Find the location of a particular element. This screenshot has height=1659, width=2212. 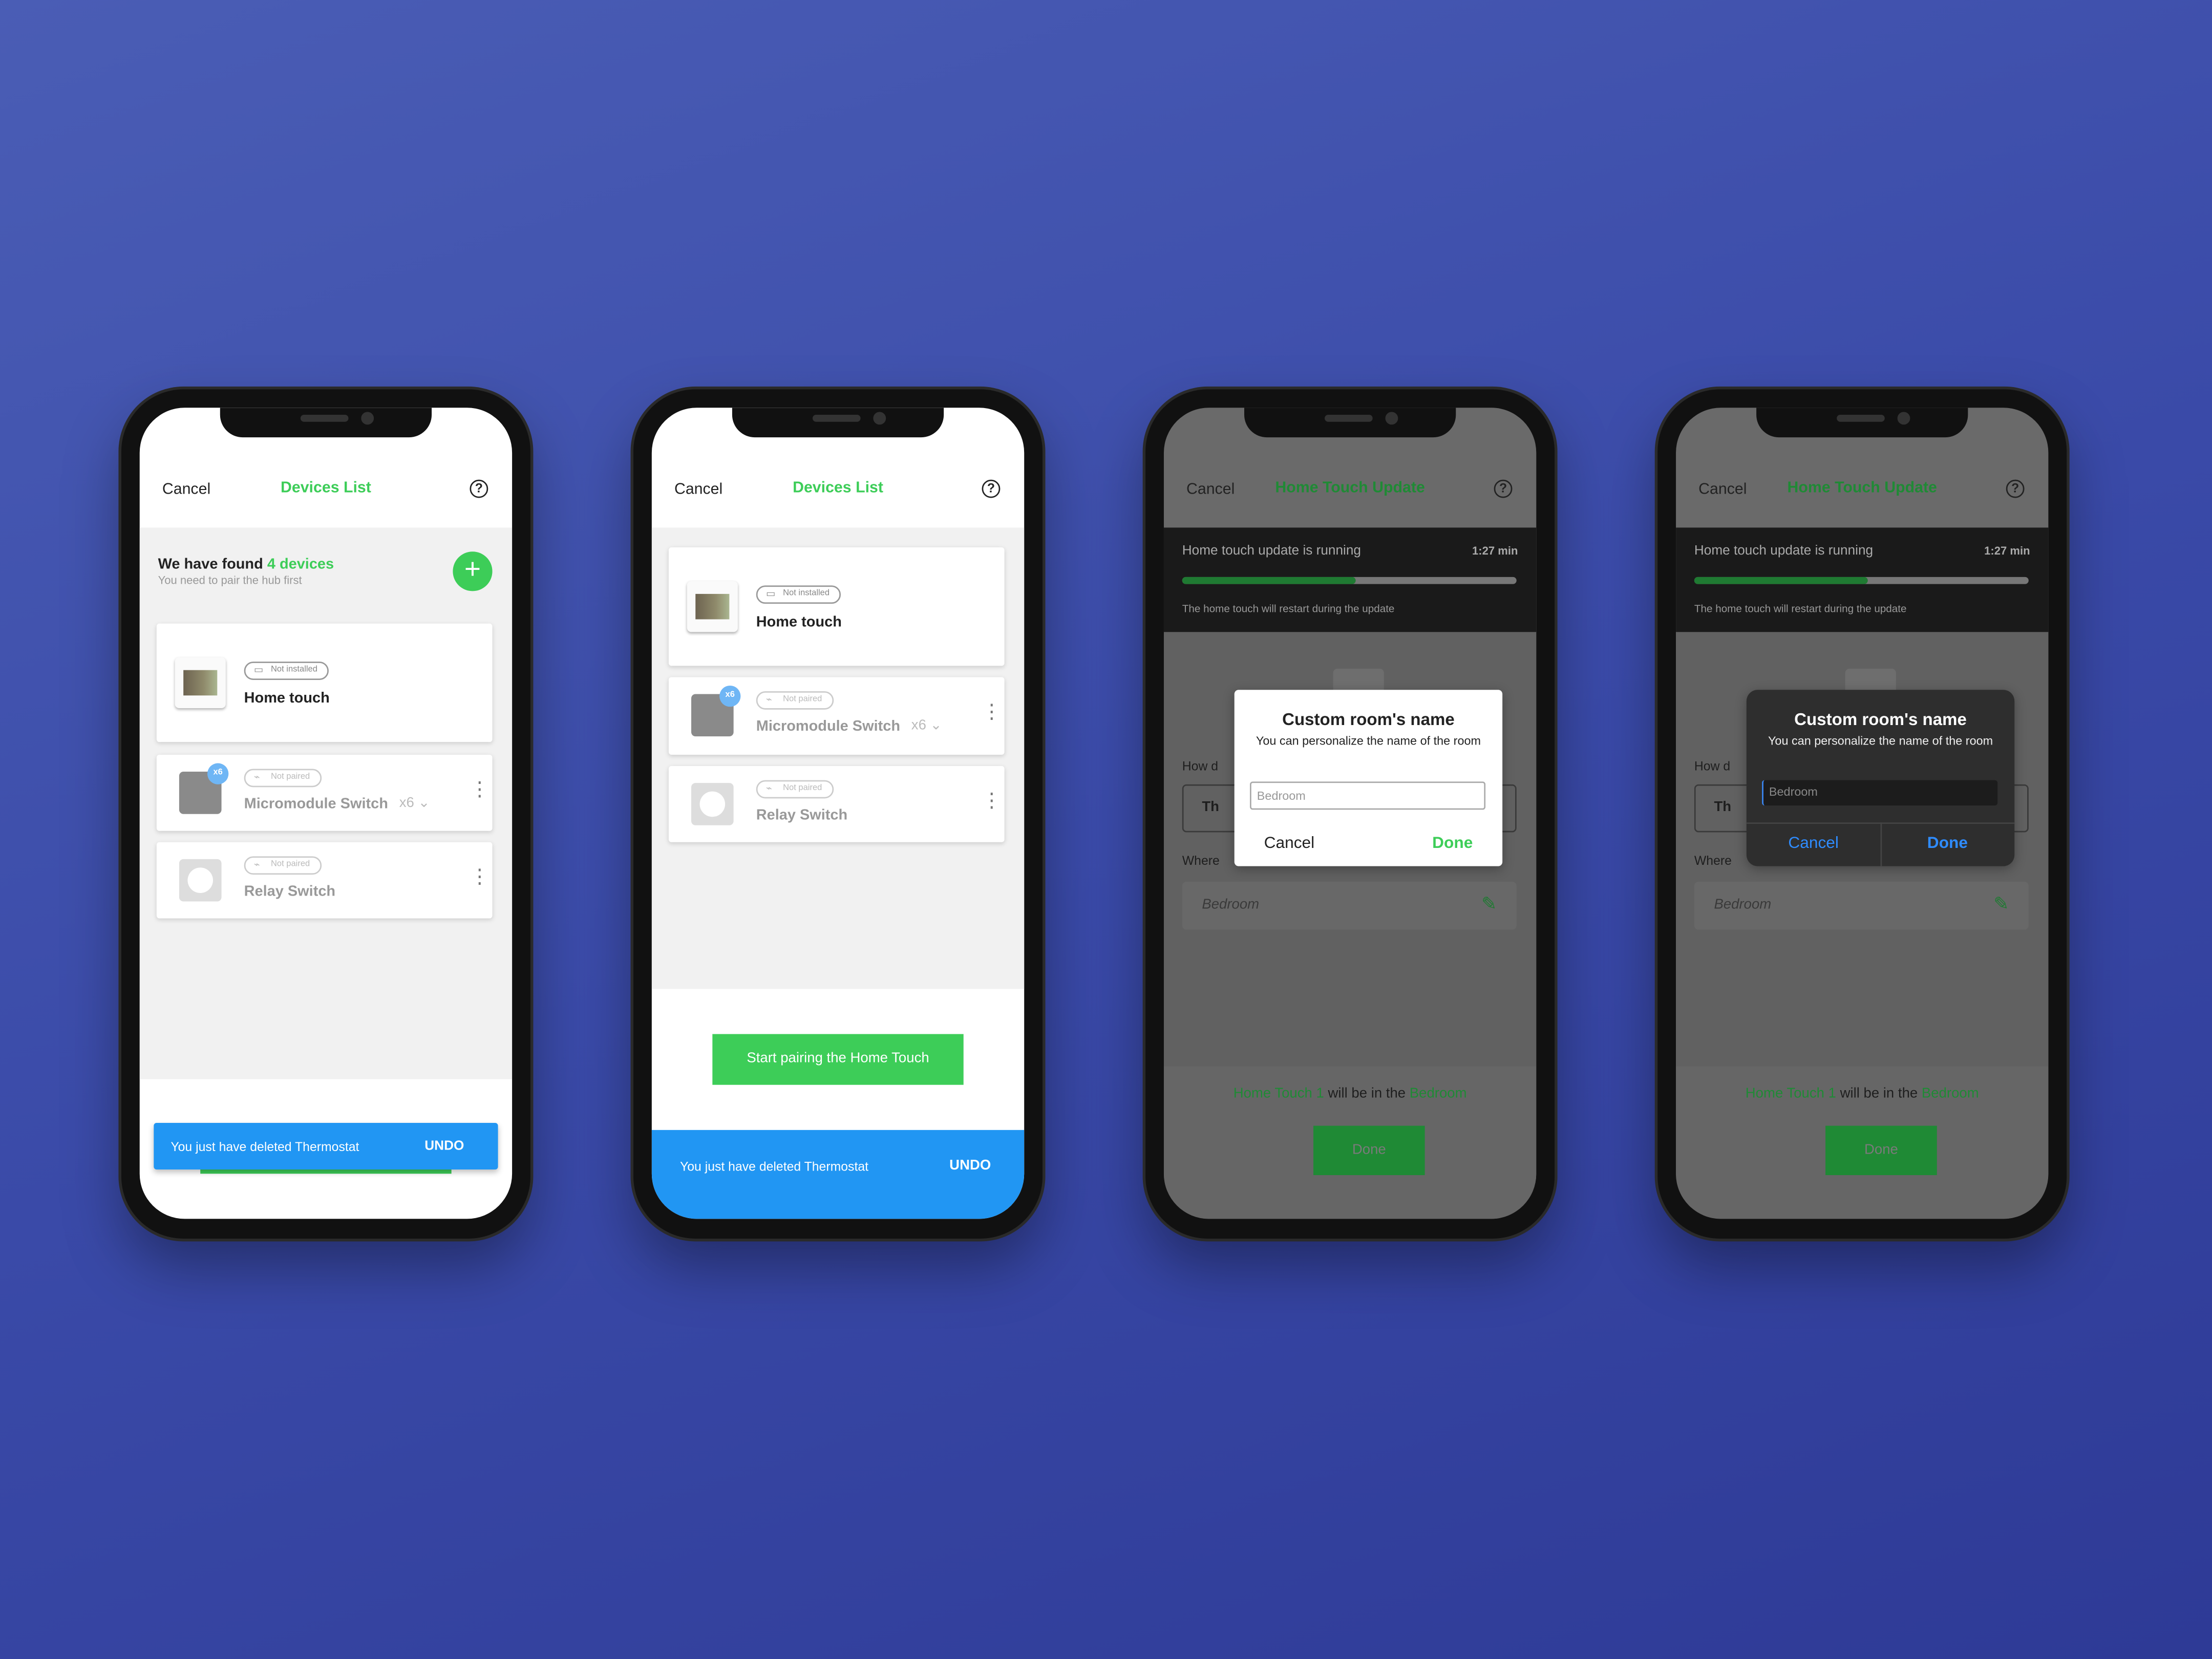

device-name: Home touch is located at coordinates (799, 622).